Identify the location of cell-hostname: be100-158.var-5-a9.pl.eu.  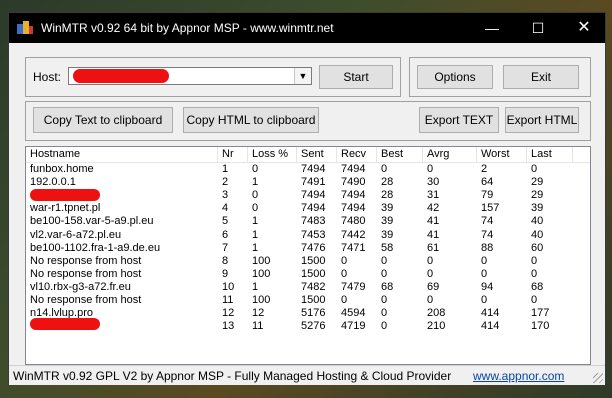
(92, 221).